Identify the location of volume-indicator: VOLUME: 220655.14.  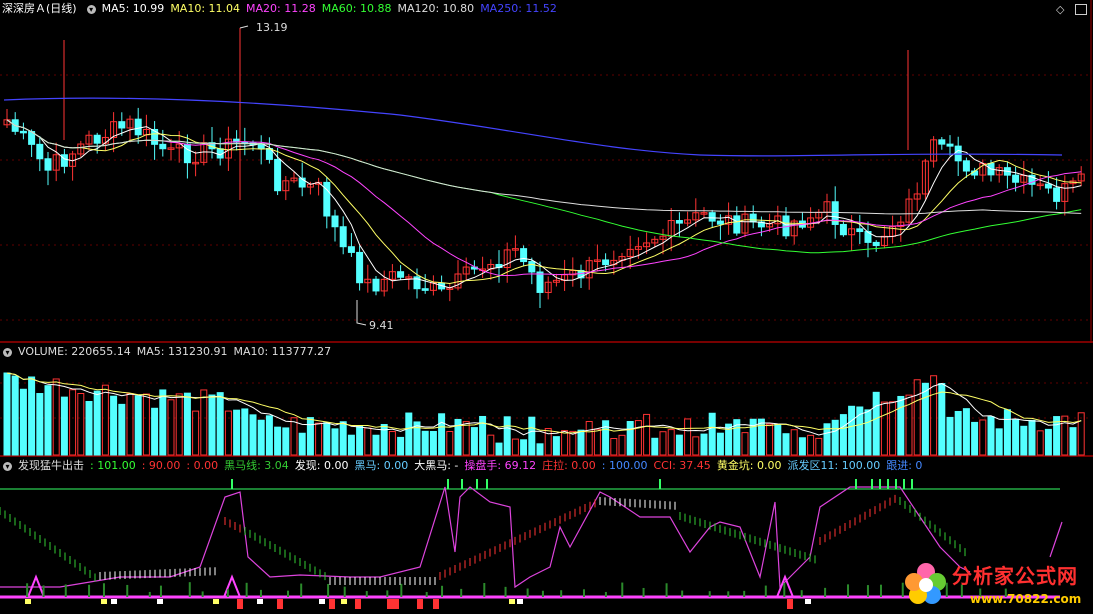
(74, 351).